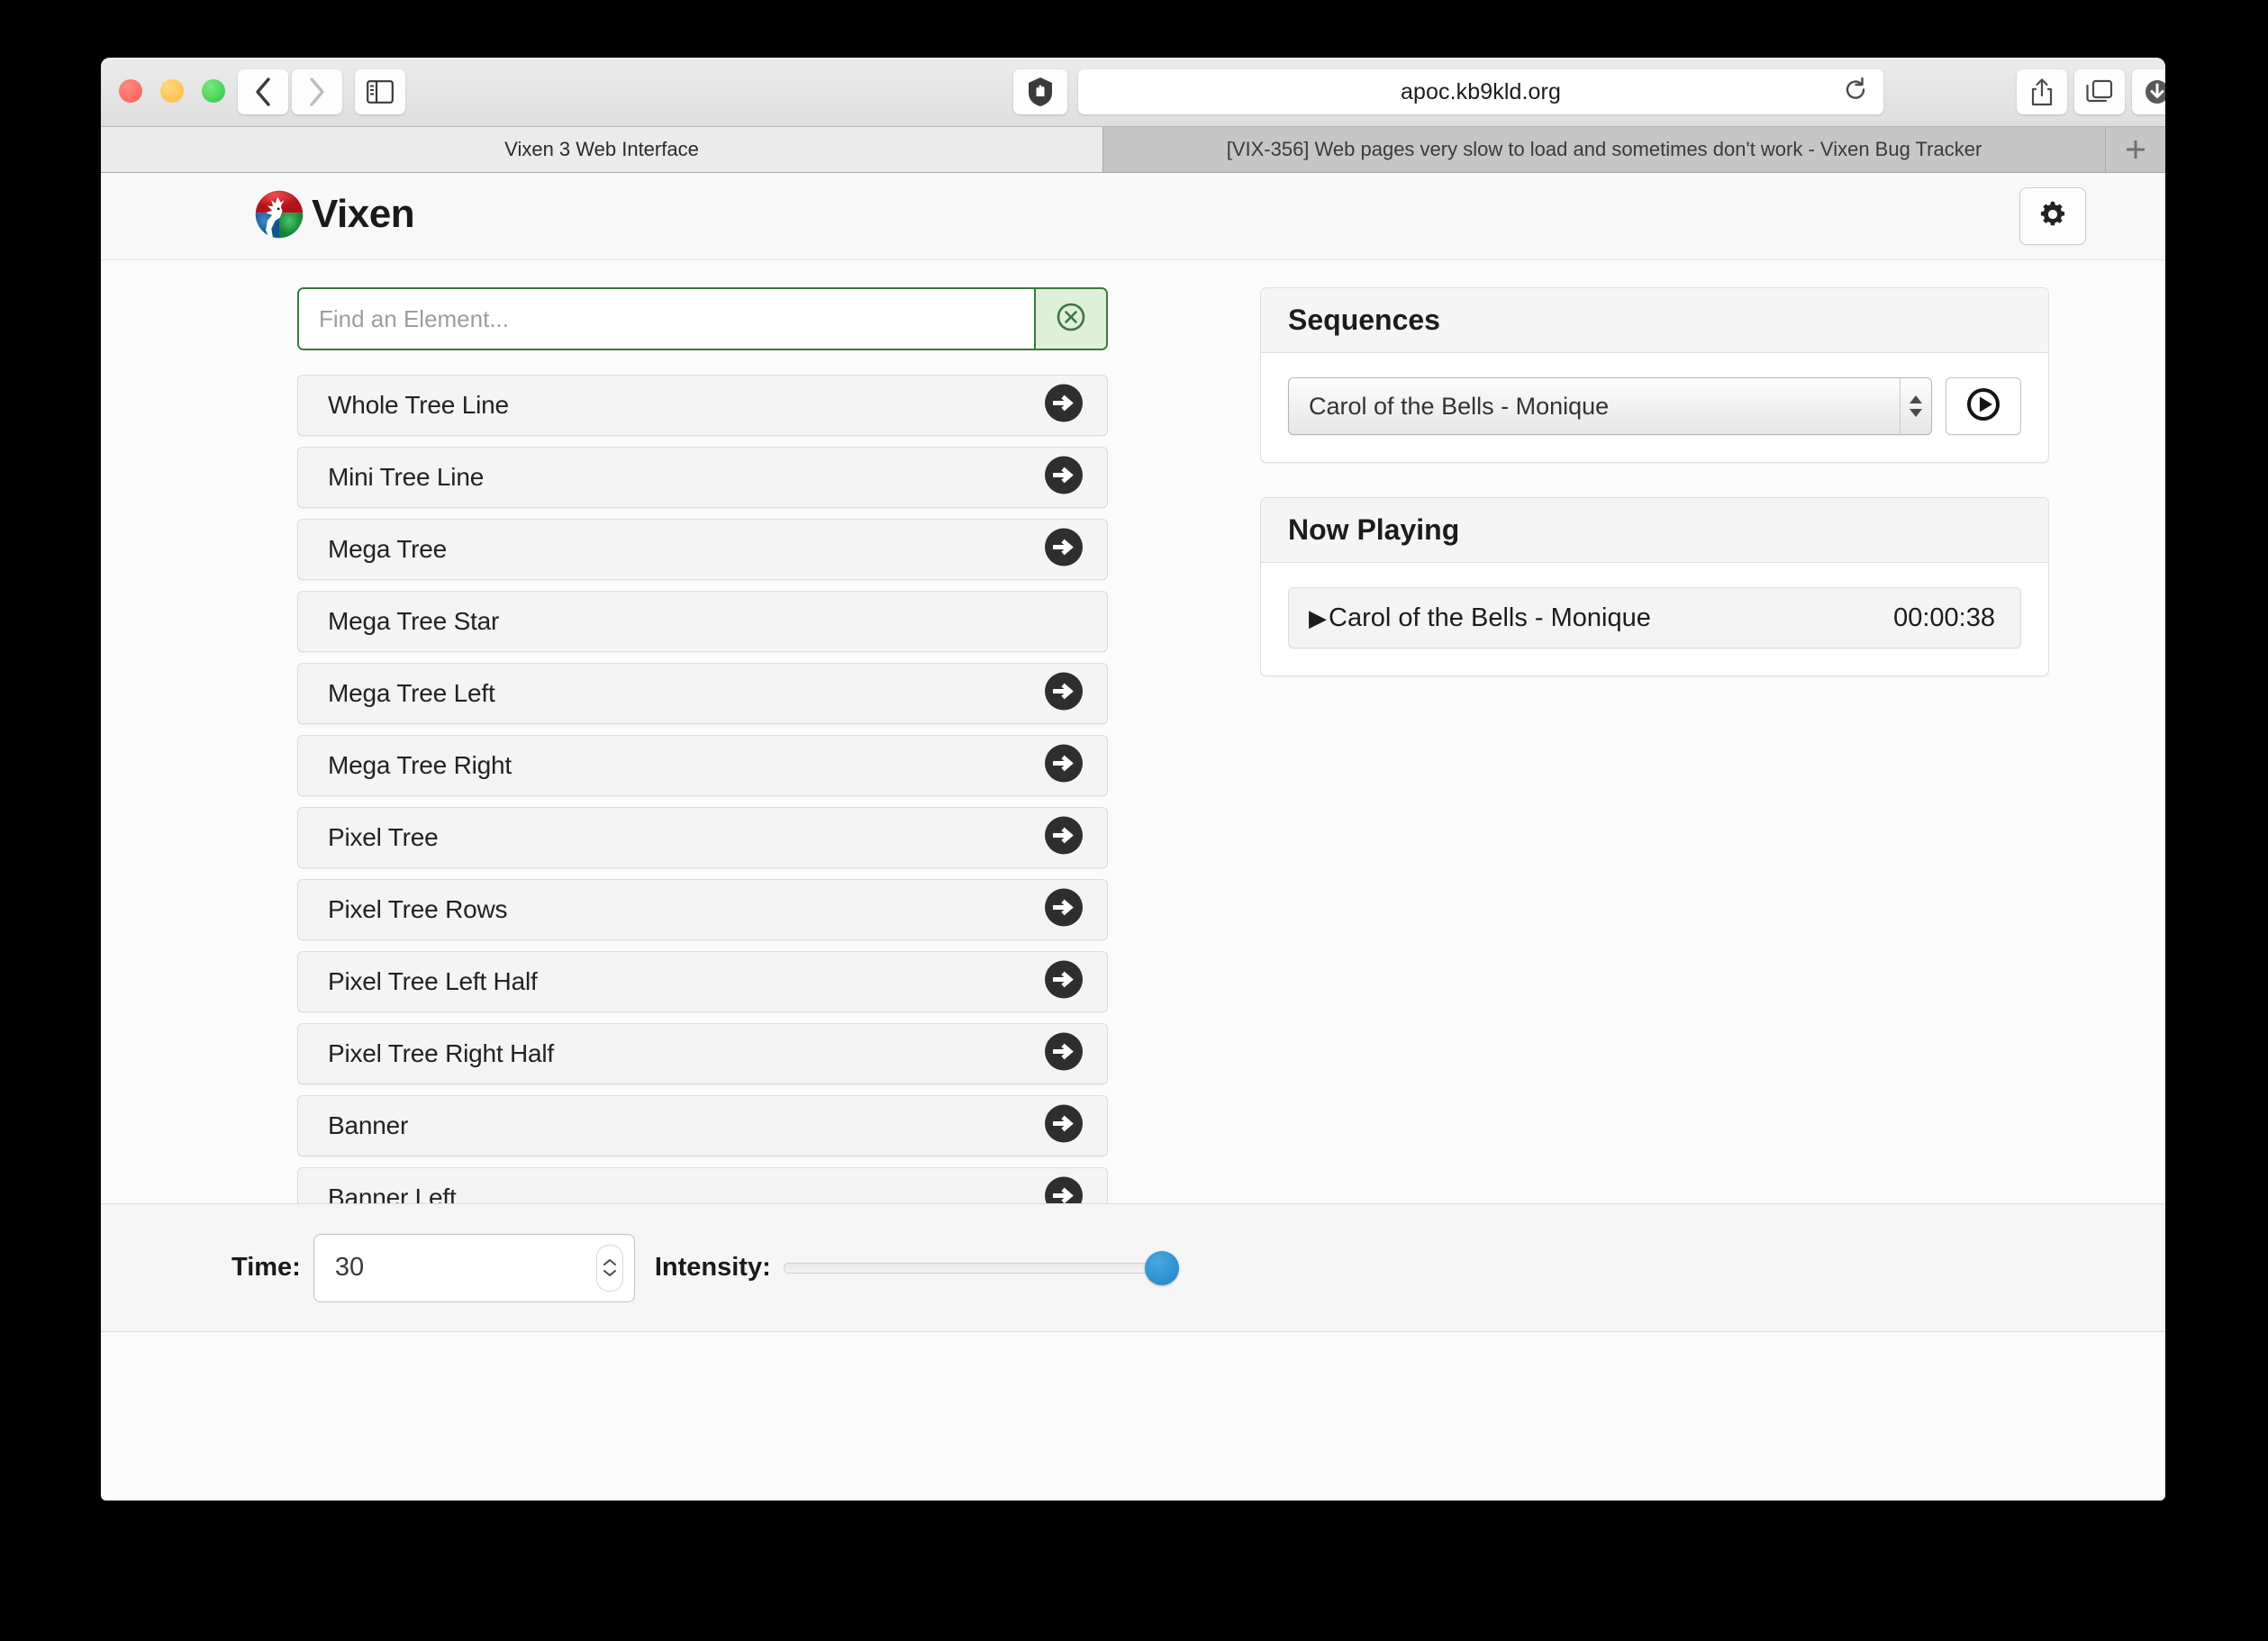 The image size is (2268, 1641). Describe the element at coordinates (383, 837) in the screenshot. I see `element-list-item-label: Pixel Tree` at that location.